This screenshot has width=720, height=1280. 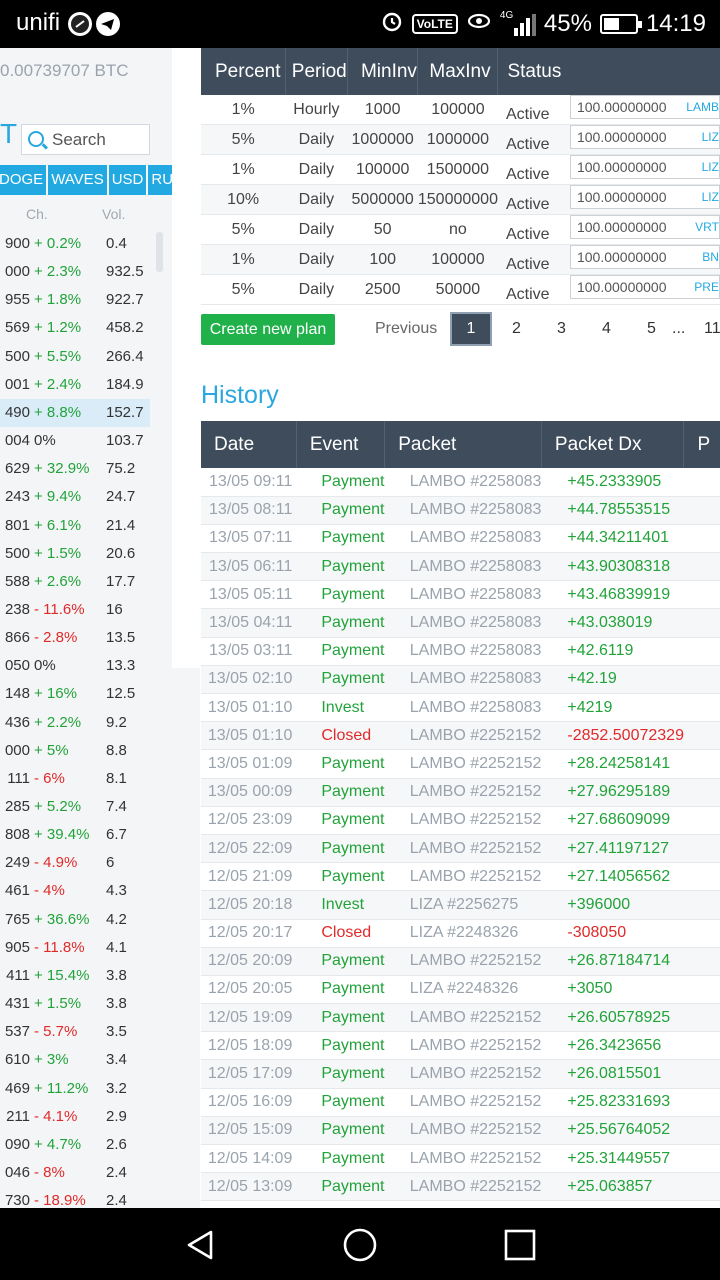 I want to click on page-2: 2, so click(x=516, y=329).